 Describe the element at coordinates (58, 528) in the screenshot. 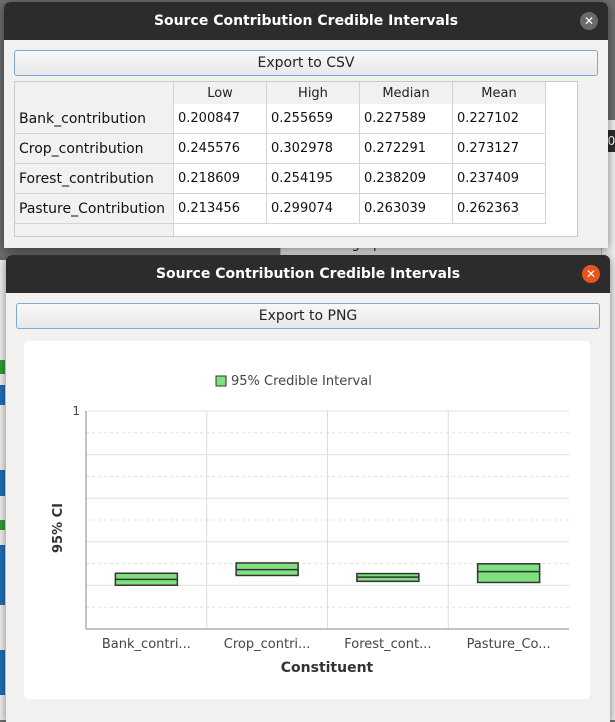

I see `y-axis-label: 95% CI` at that location.